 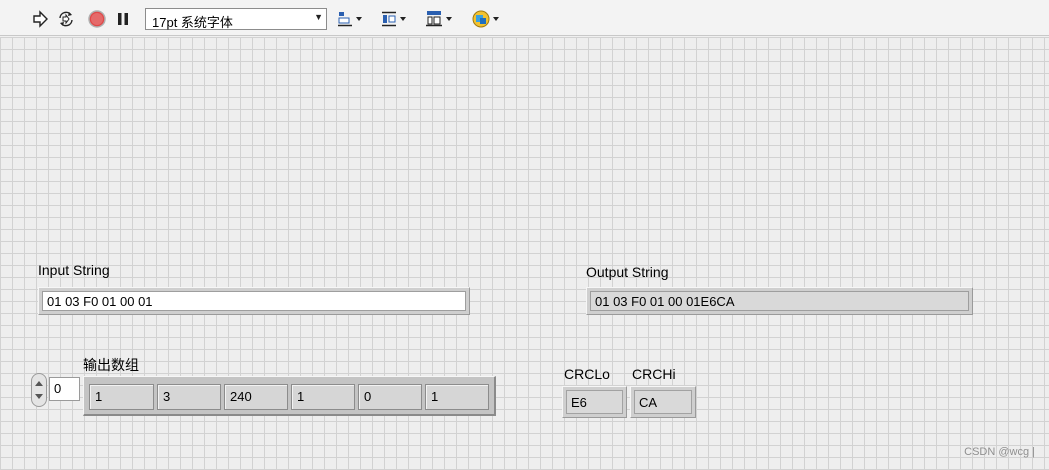 I want to click on run-continuously-icon, so click(x=66, y=19).